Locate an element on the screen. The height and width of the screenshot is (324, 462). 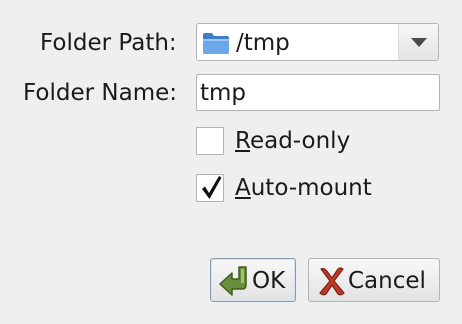
read-only-checkbox is located at coordinates (210, 141).